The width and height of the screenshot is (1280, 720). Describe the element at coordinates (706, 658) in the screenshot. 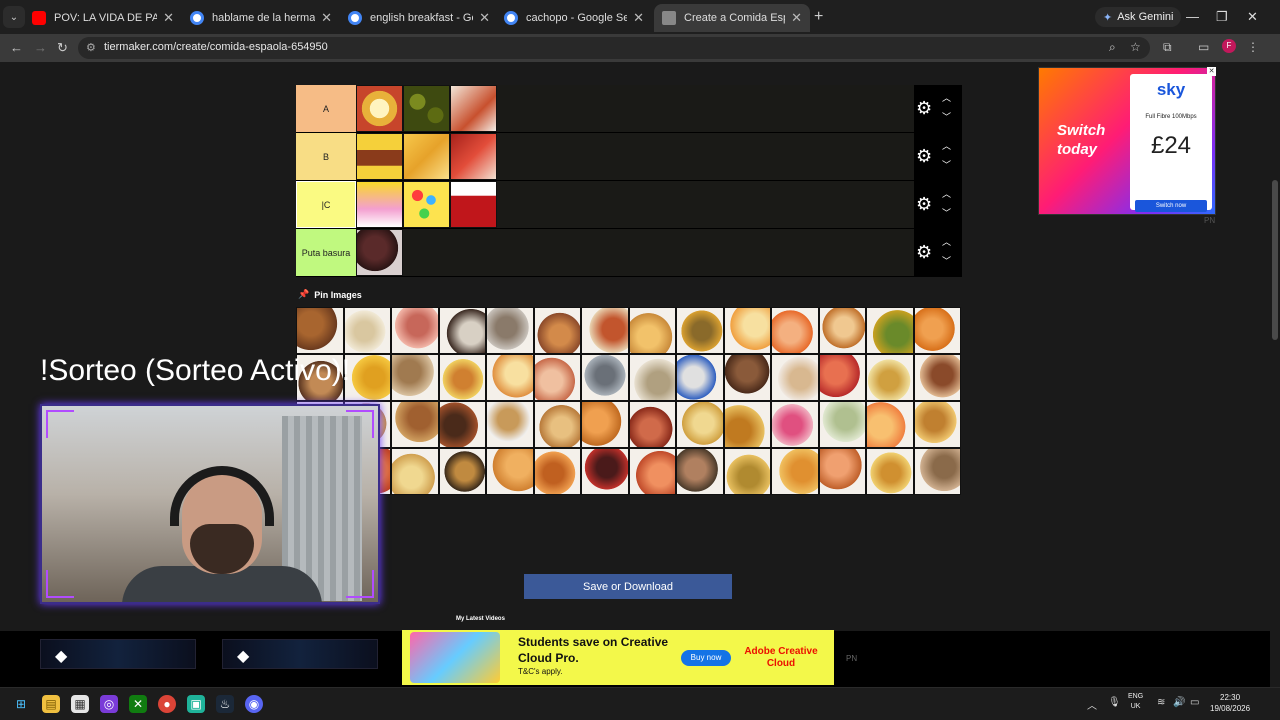

I see `ad-buy-now-button: Buy now` at that location.